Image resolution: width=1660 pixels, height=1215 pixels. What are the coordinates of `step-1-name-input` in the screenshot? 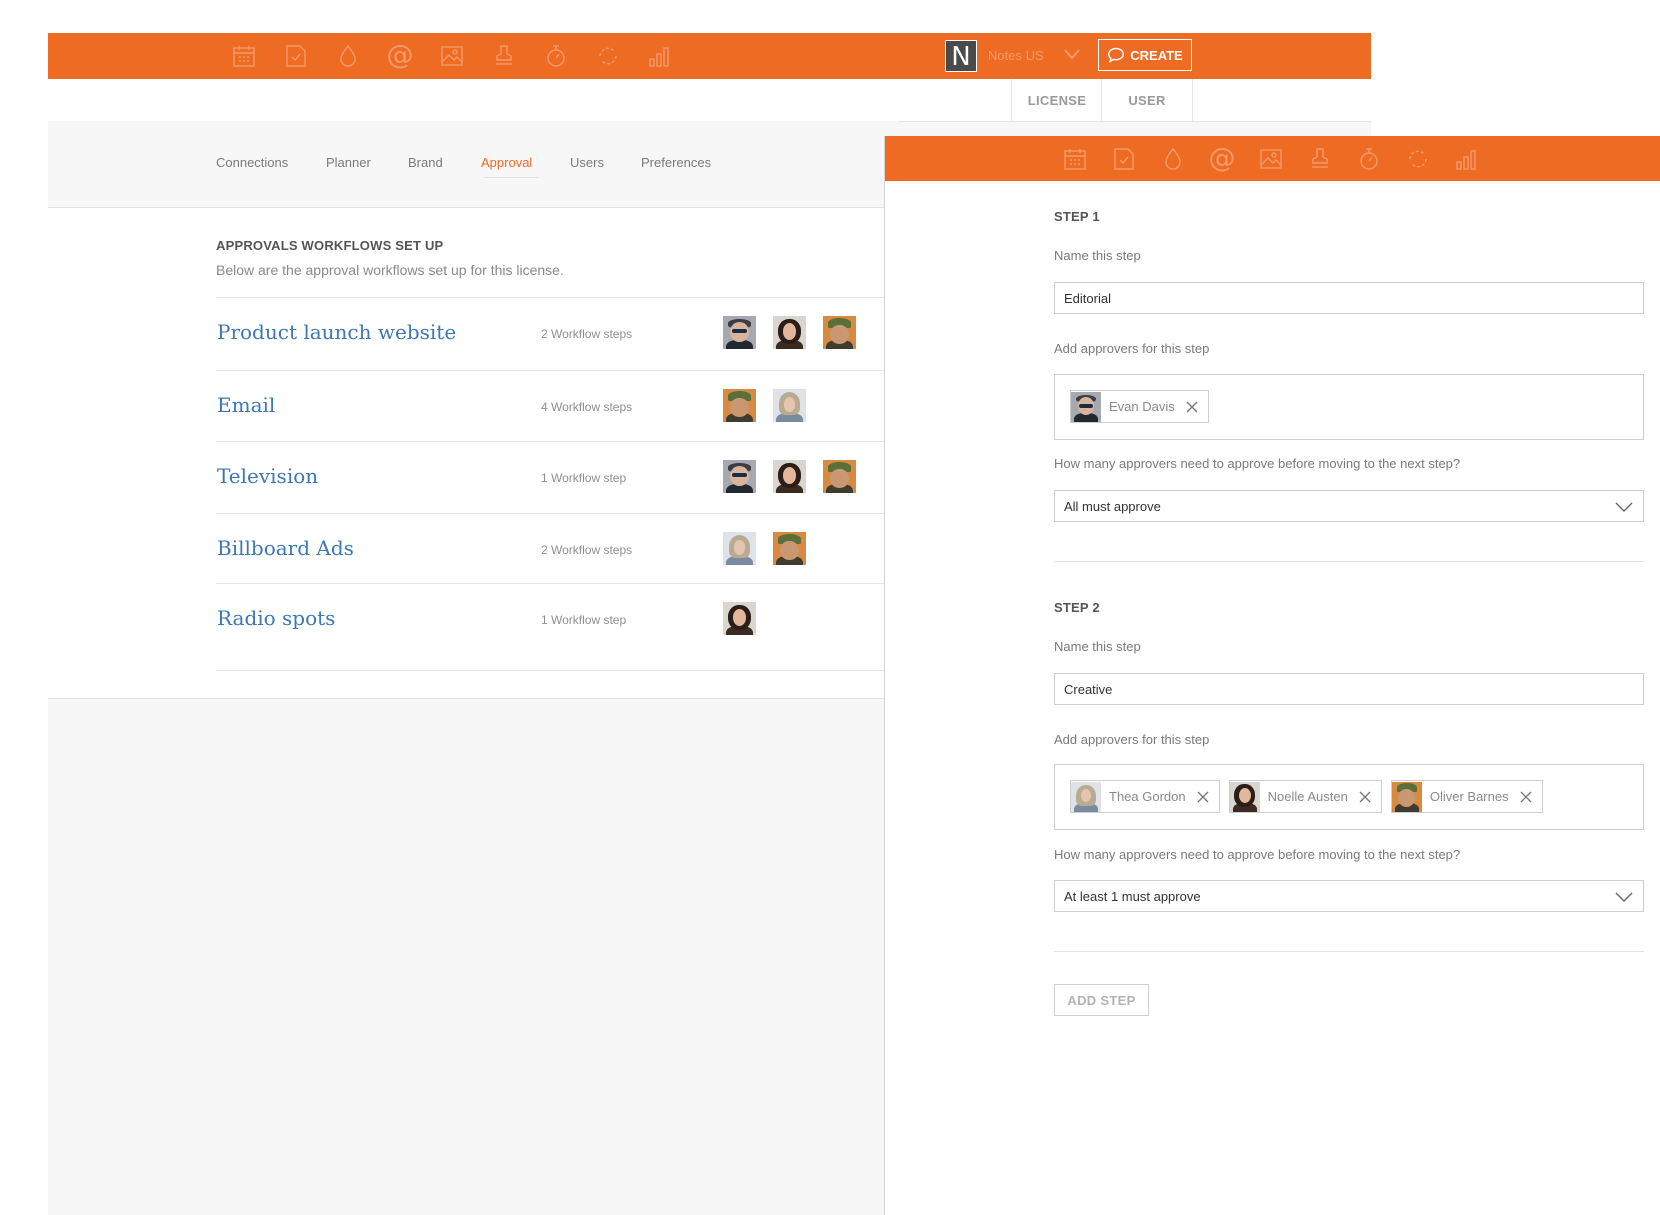 It's located at (1349, 298).